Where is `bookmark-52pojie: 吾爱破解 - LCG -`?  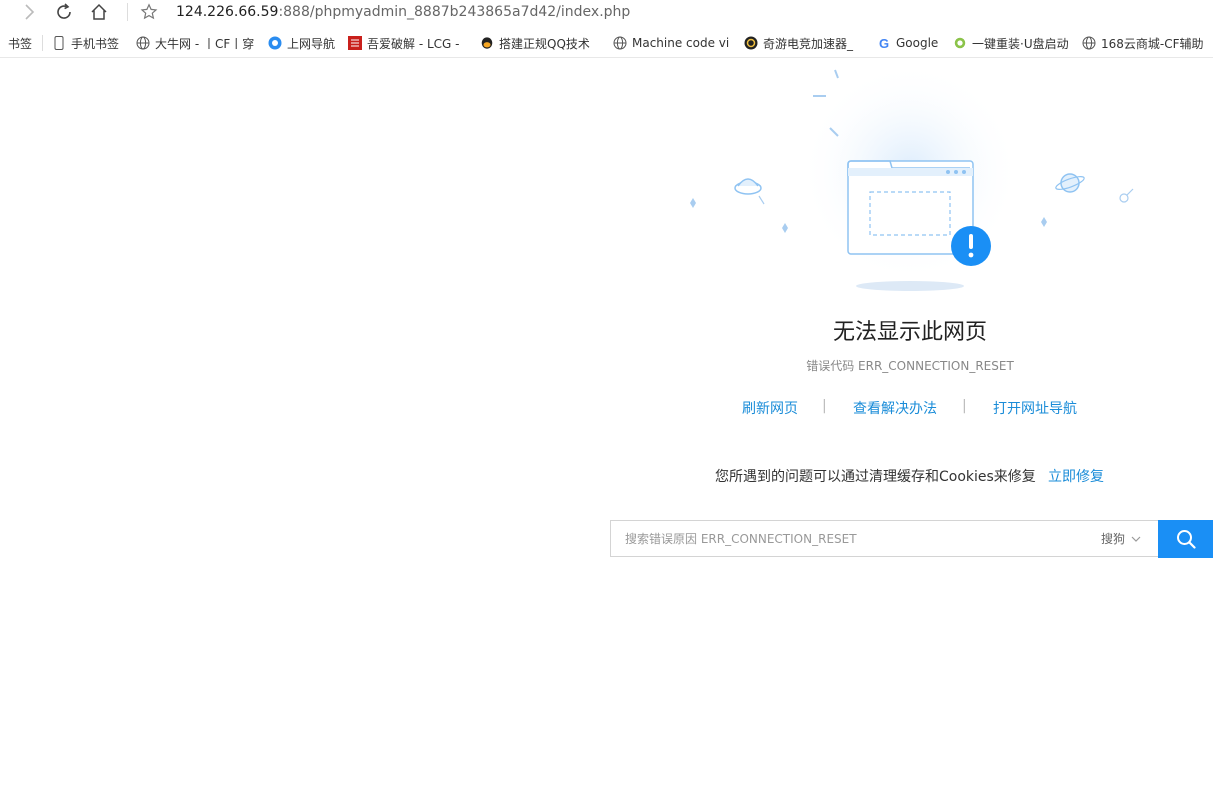 bookmark-52pojie: 吾爱破解 - LCG - is located at coordinates (407, 43).